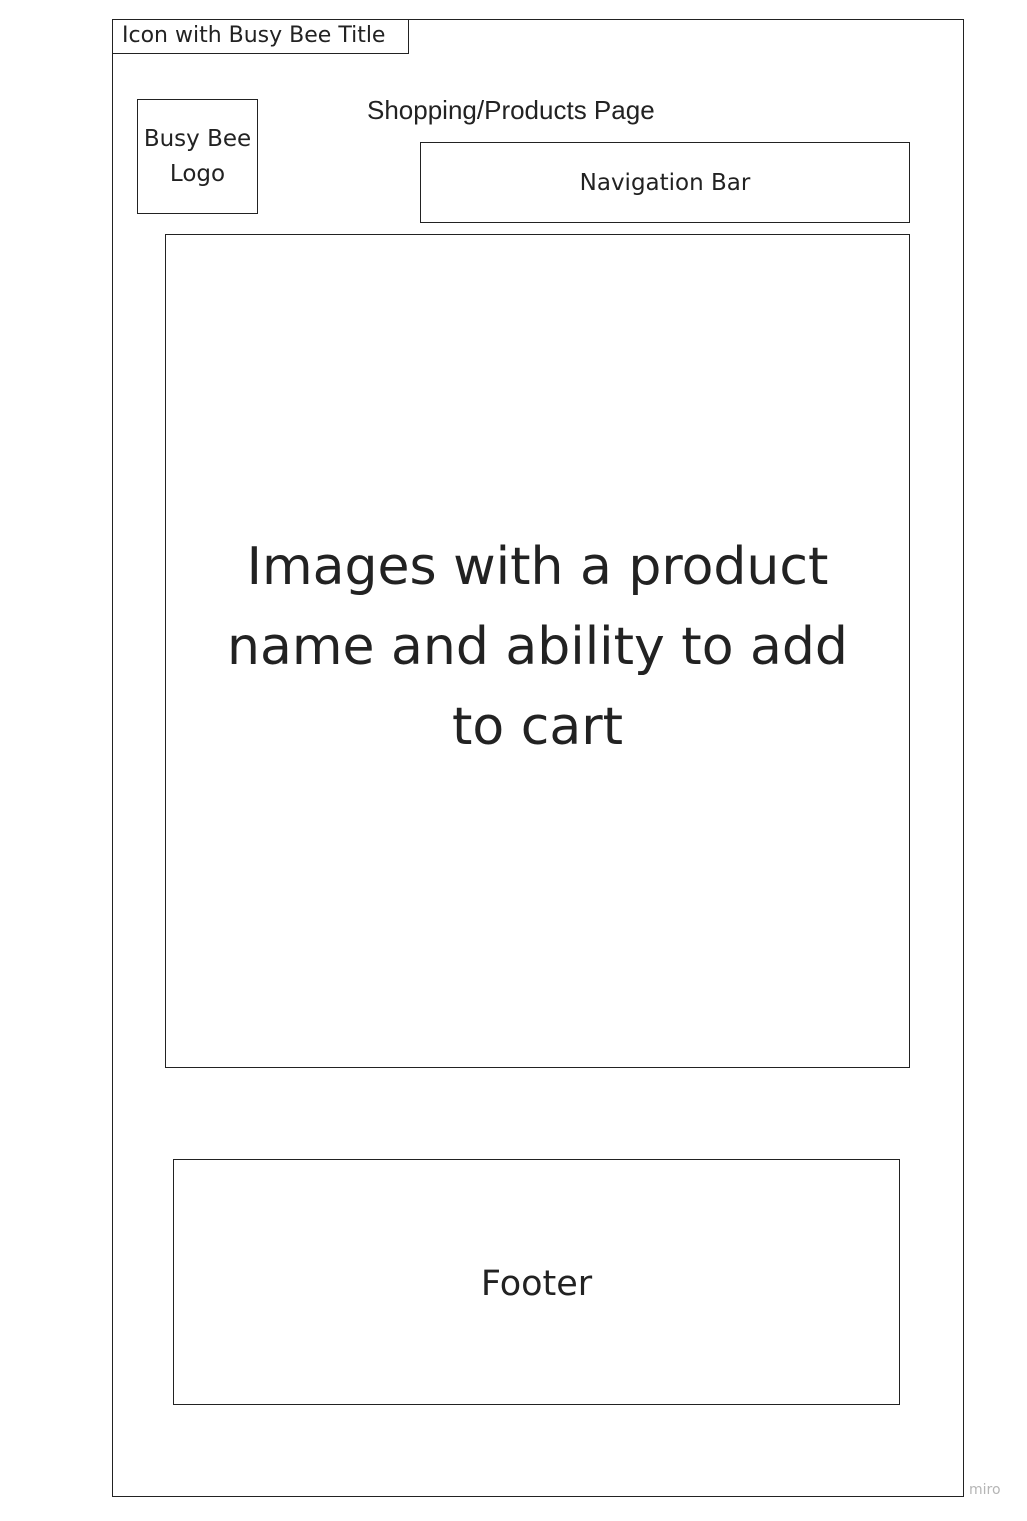  Describe the element at coordinates (511, 110) in the screenshot. I see `page-title: Shopping/Products Page` at that location.